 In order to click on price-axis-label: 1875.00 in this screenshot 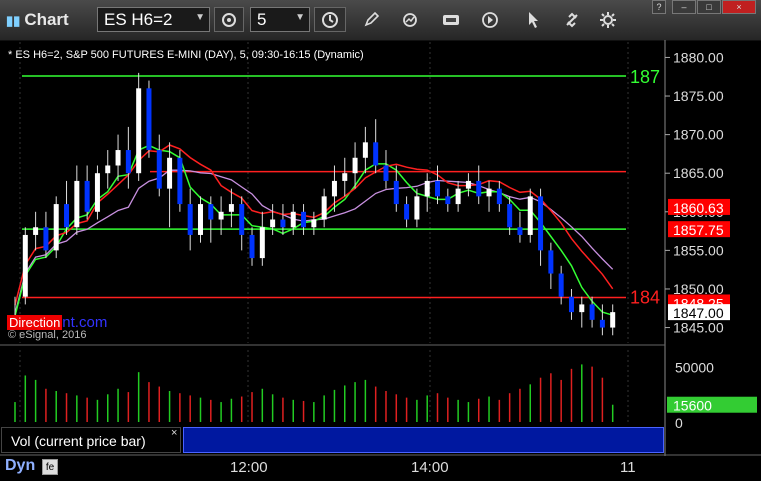, I will do `click(698, 96)`.